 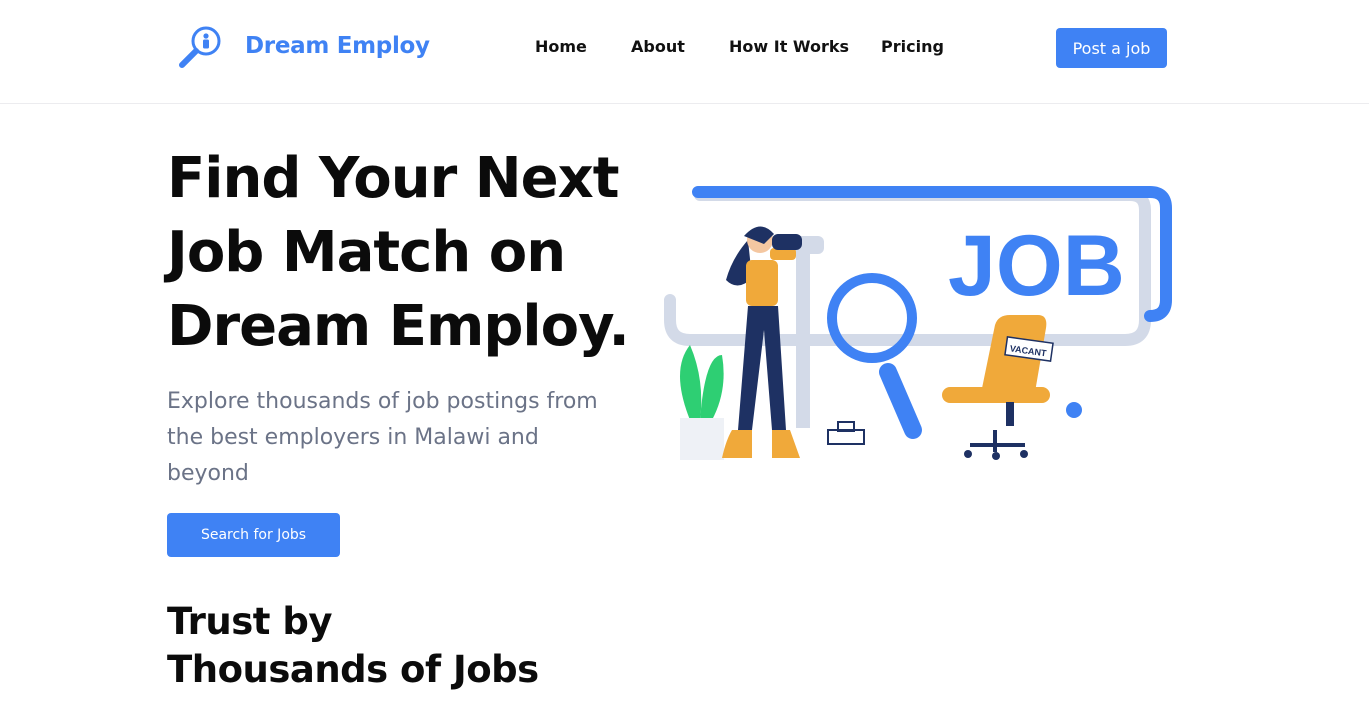 What do you see at coordinates (393, 178) in the screenshot?
I see `hero-title-line: Find Your Next` at bounding box center [393, 178].